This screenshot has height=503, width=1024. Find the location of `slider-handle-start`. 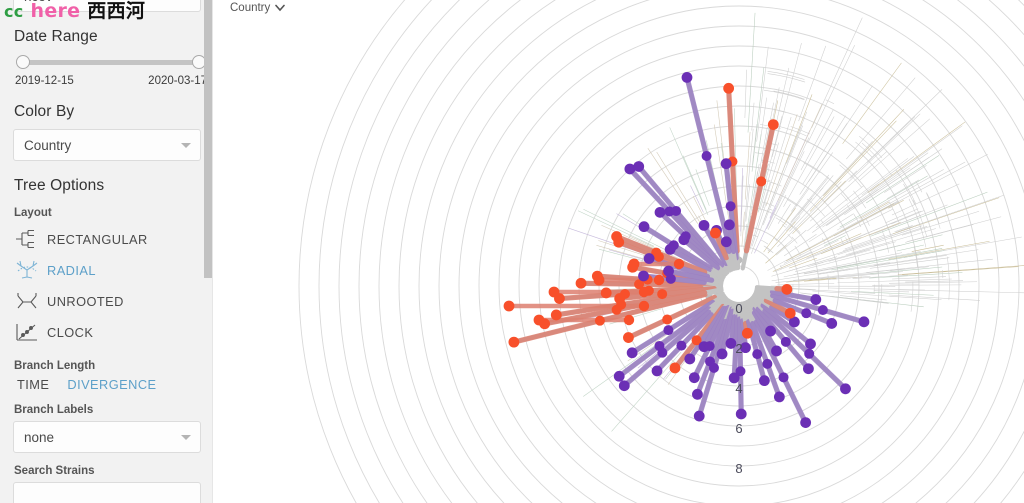

slider-handle-start is located at coordinates (23, 62).